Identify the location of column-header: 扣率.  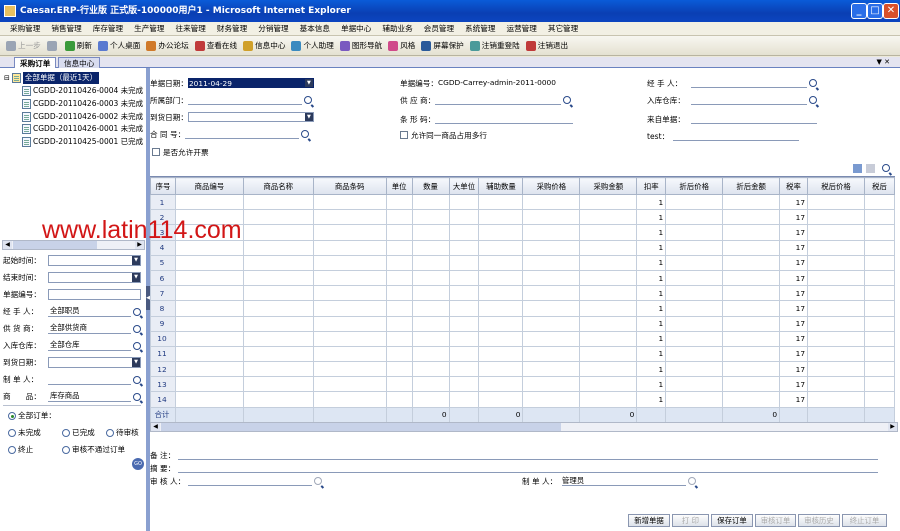
(651, 186).